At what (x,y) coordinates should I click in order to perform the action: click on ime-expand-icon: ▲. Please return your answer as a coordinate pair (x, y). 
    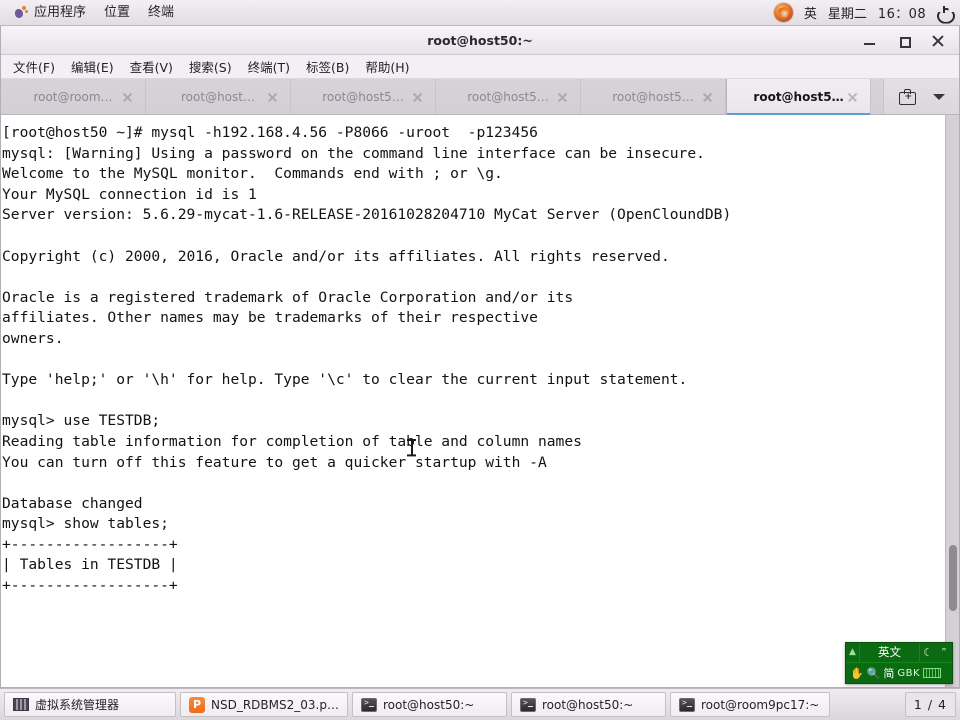
    Looking at the image, I should click on (852, 652).